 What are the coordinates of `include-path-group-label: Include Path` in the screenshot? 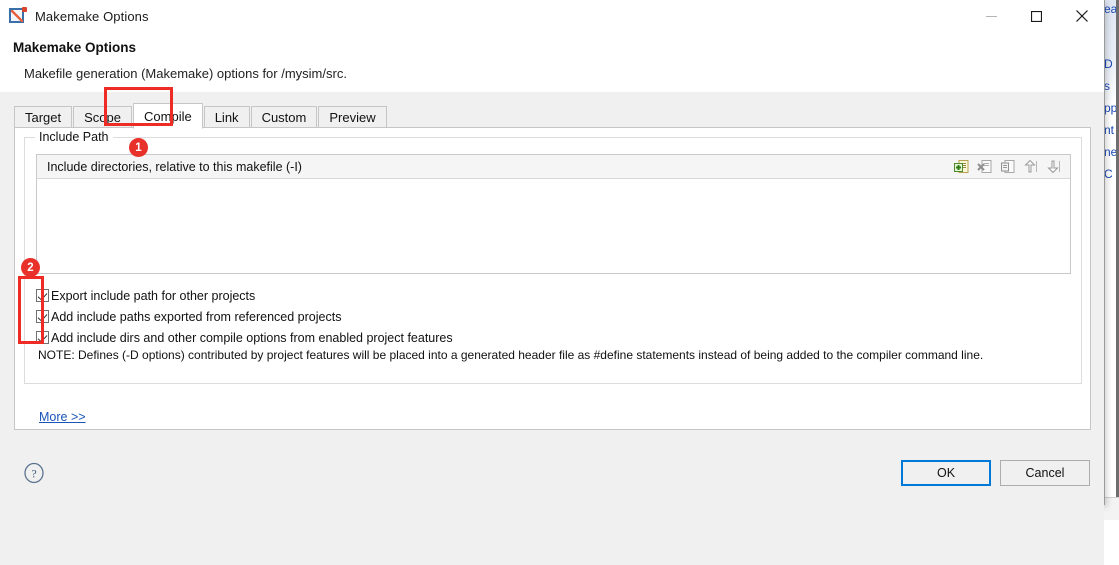 It's located at (74, 137).